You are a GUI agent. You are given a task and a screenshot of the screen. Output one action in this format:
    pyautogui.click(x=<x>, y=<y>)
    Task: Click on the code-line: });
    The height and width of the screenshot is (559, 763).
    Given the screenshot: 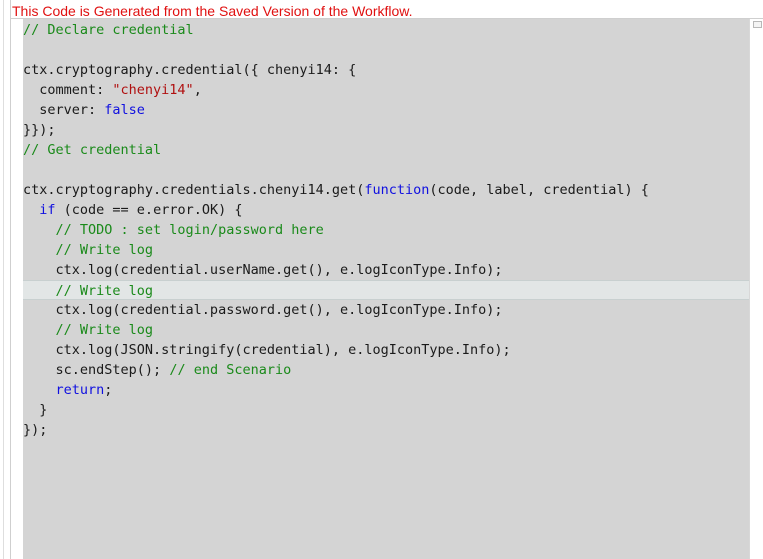 What is the action you would take?
    pyautogui.click(x=386, y=430)
    